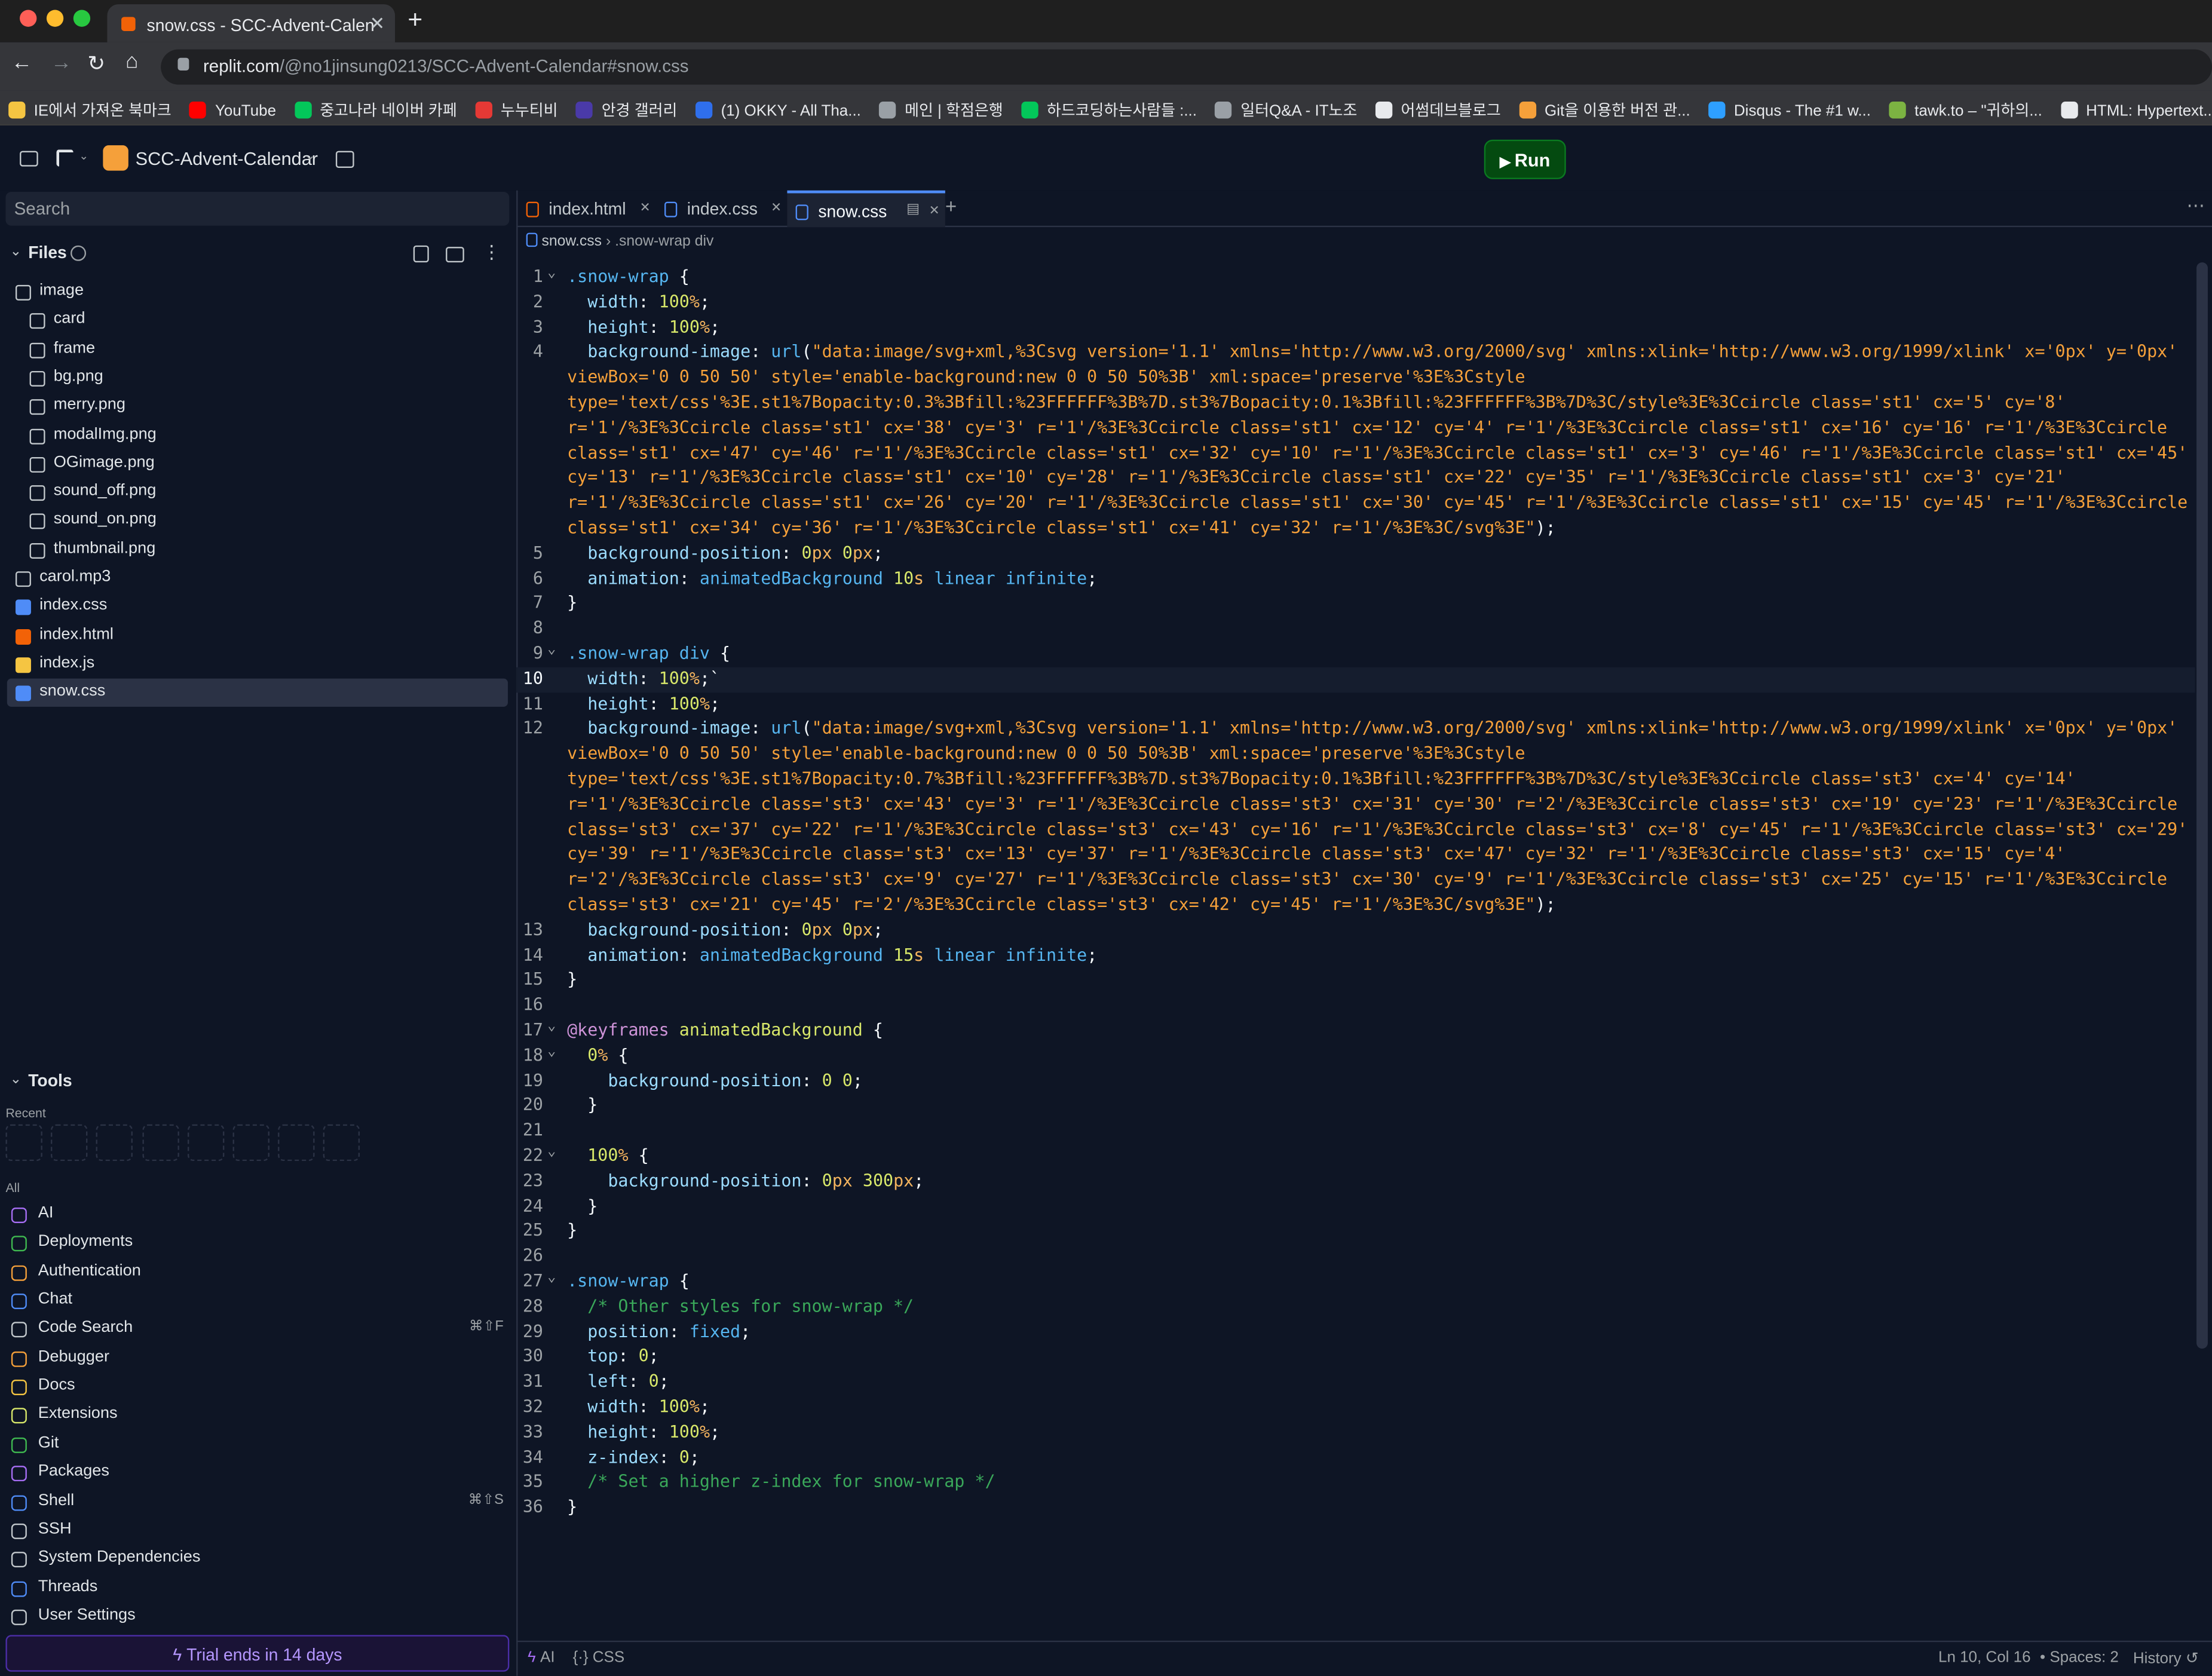 The height and width of the screenshot is (1676, 2212). I want to click on file-row-frame: frame, so click(258, 349).